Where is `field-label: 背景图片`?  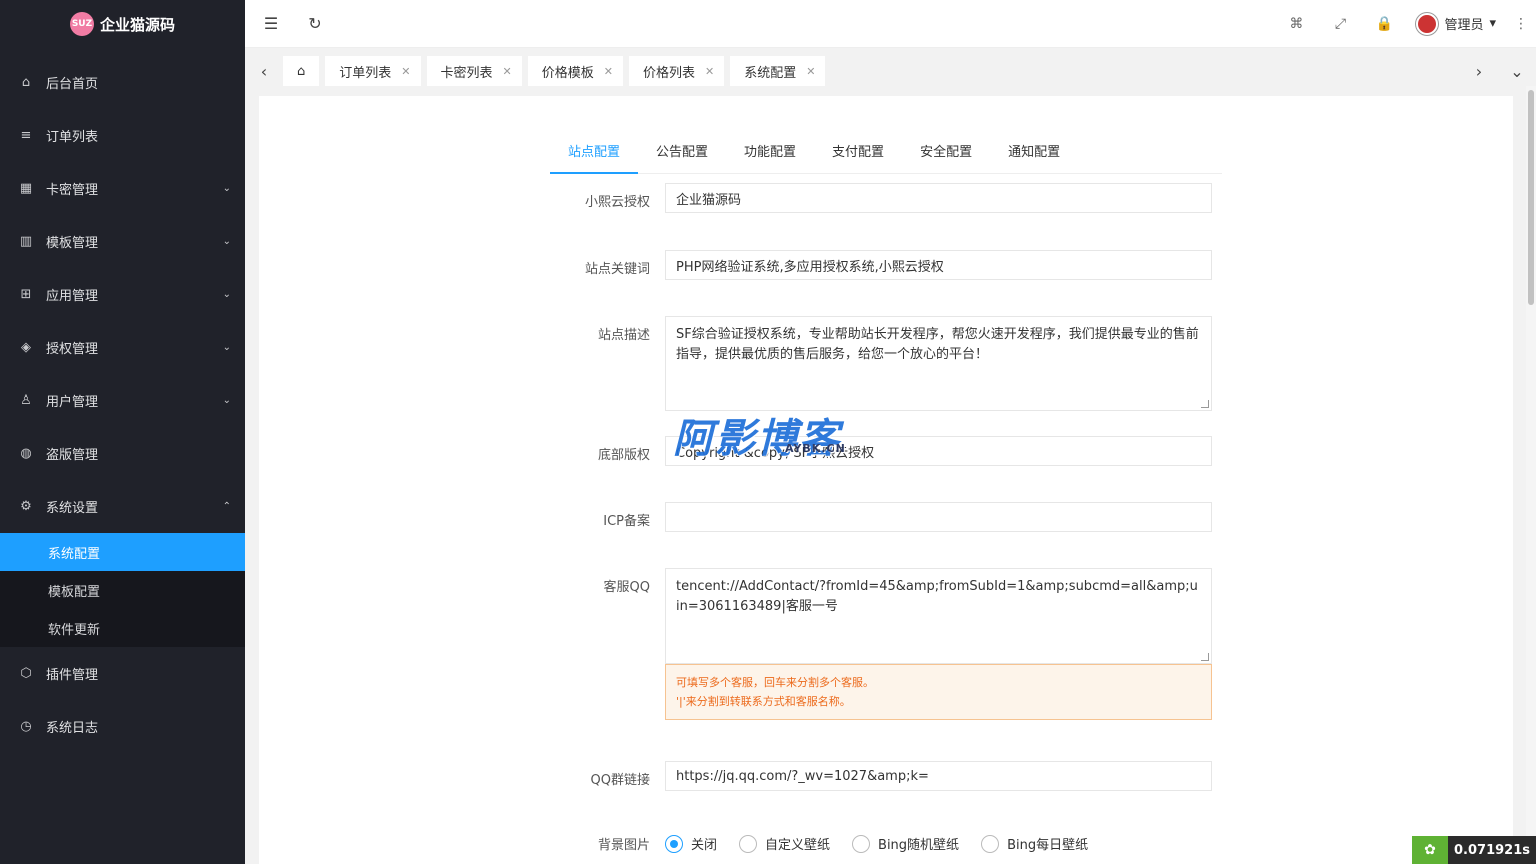
field-label: 背景图片 is located at coordinates (623, 845).